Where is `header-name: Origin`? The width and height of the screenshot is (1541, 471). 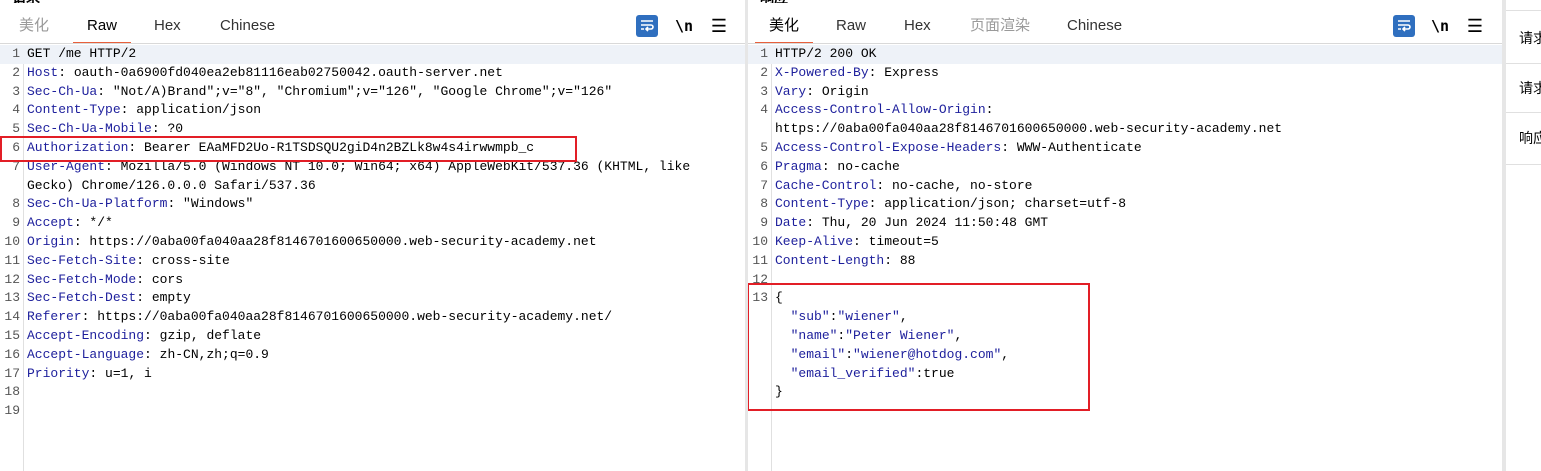
header-name: Origin is located at coordinates (50, 241).